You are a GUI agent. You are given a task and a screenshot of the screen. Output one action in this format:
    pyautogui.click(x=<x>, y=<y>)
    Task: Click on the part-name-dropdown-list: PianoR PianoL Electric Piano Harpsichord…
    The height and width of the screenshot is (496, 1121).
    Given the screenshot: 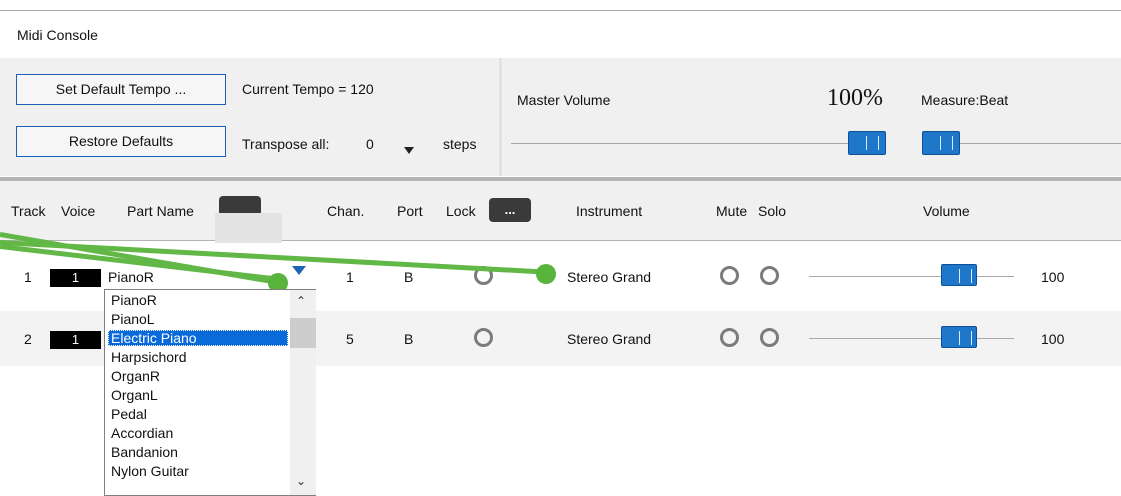 What is the action you would take?
    pyautogui.click(x=210, y=392)
    